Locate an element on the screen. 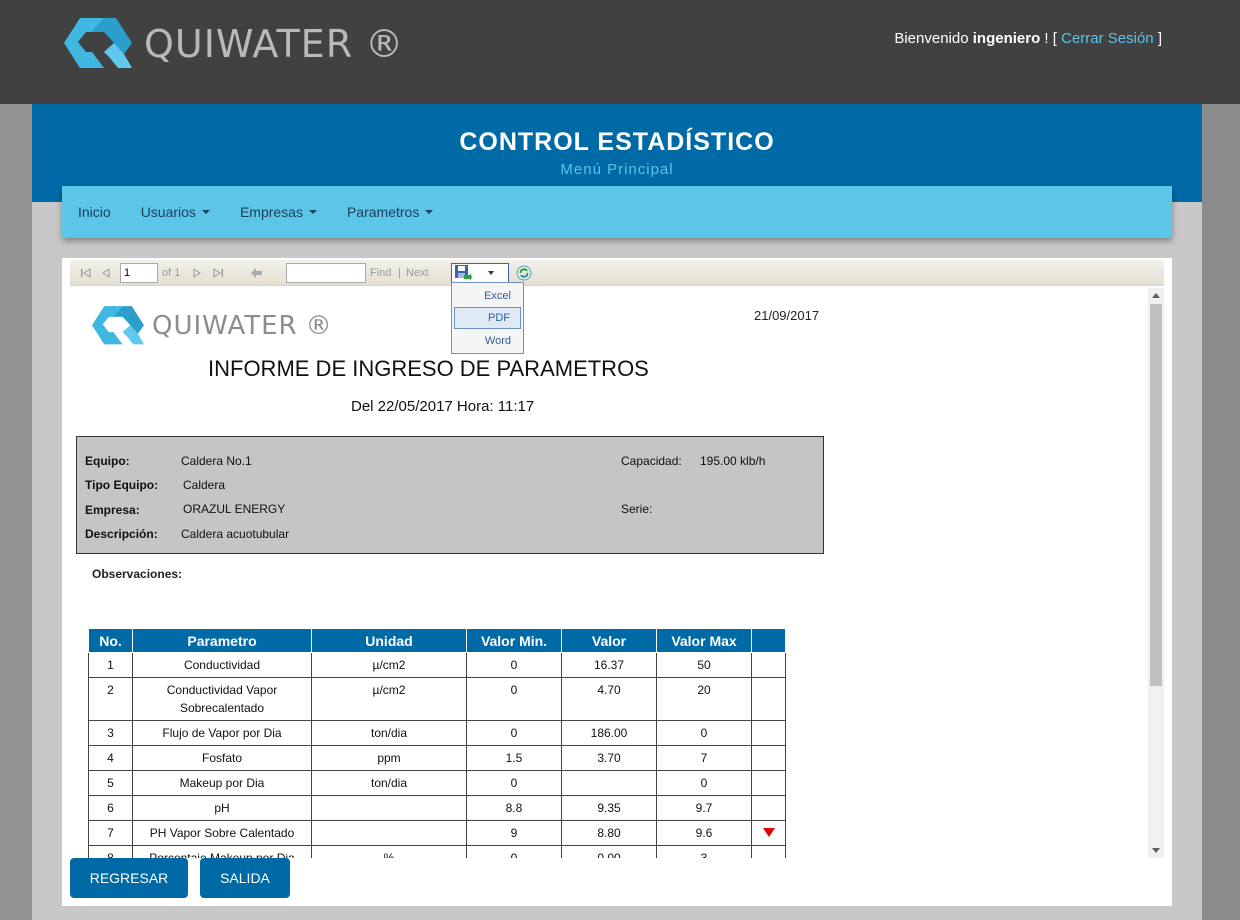 Image resolution: width=1240 pixels, height=920 pixels. export-menu: Excel PDF Word is located at coordinates (487, 318).